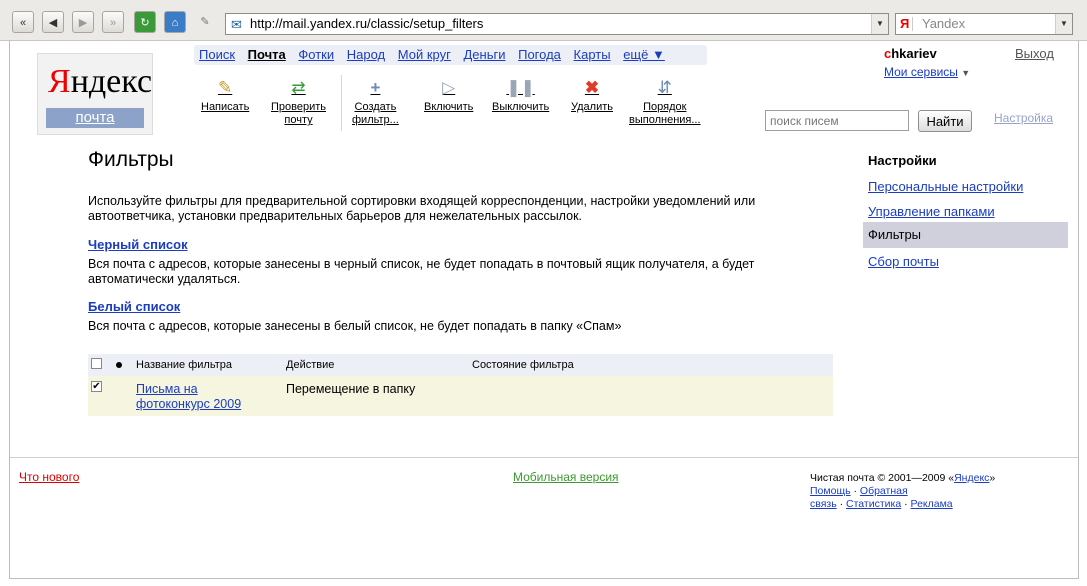 This screenshot has height=586, width=1087. I want to click on my-services-label: Мои сервисы, so click(921, 72).